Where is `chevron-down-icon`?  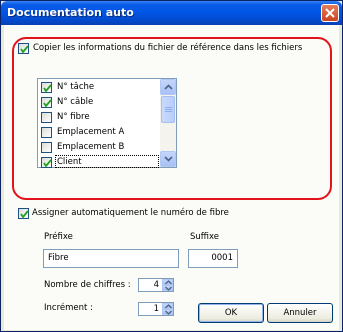 chevron-down-icon is located at coordinates (168, 159).